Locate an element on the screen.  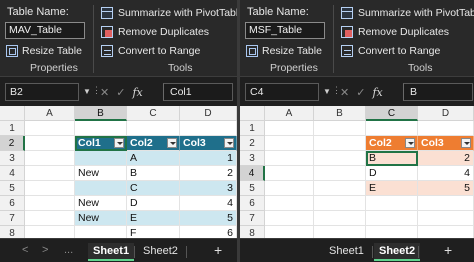
column-header-c: C is located at coordinates (153, 113).